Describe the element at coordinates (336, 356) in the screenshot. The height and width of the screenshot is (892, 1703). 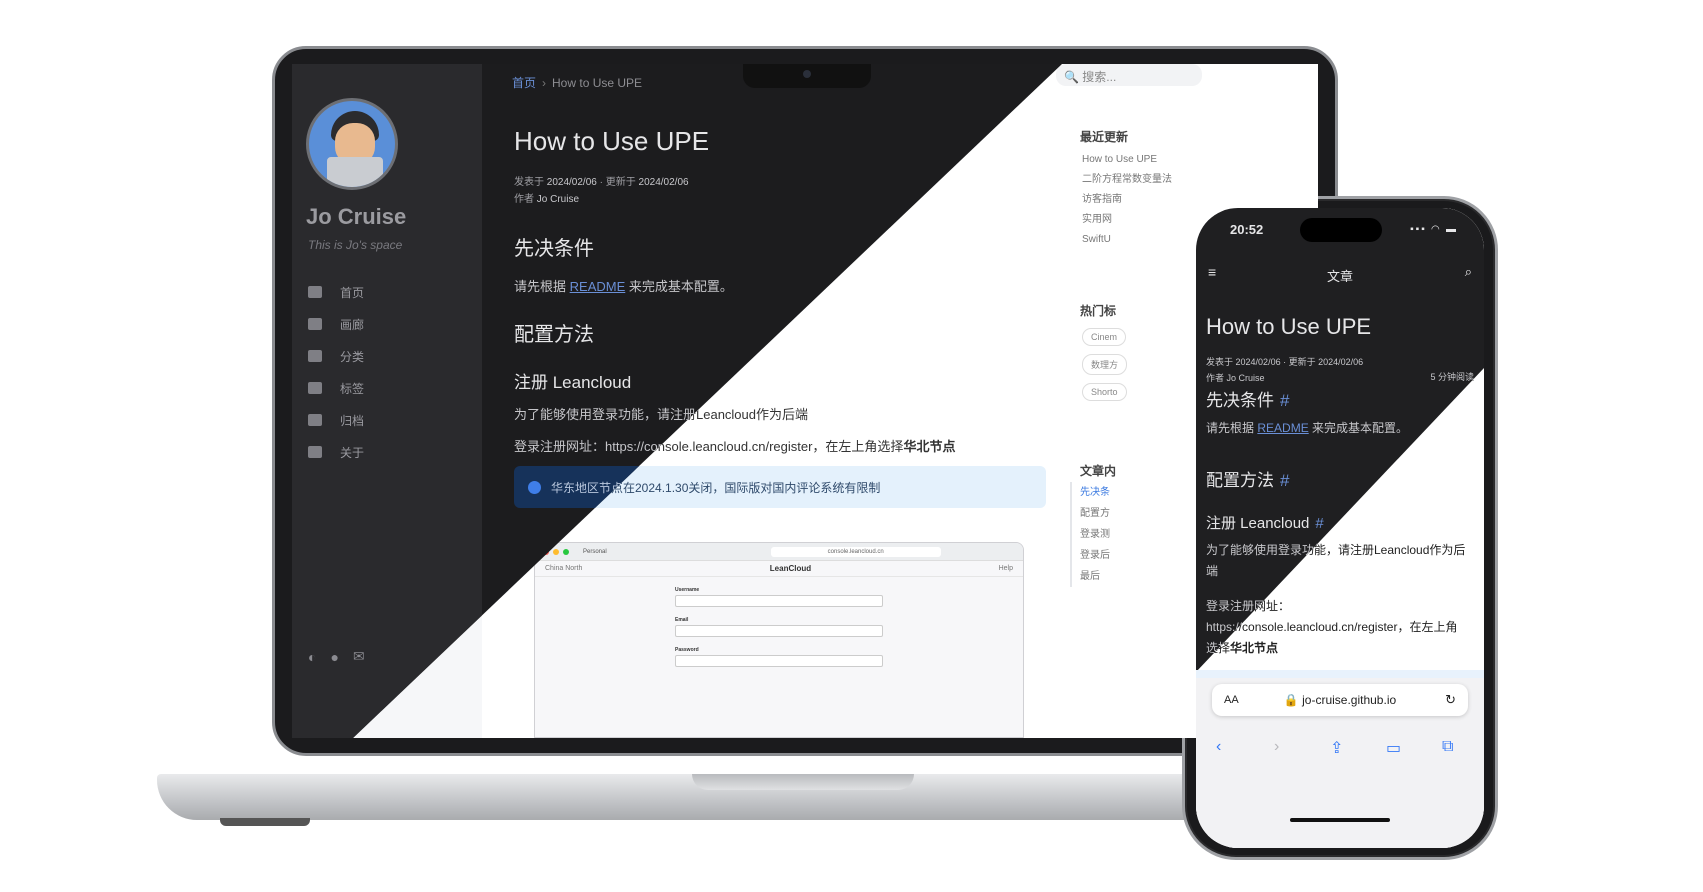
I see `sidebar-item-categories: 分类` at that location.